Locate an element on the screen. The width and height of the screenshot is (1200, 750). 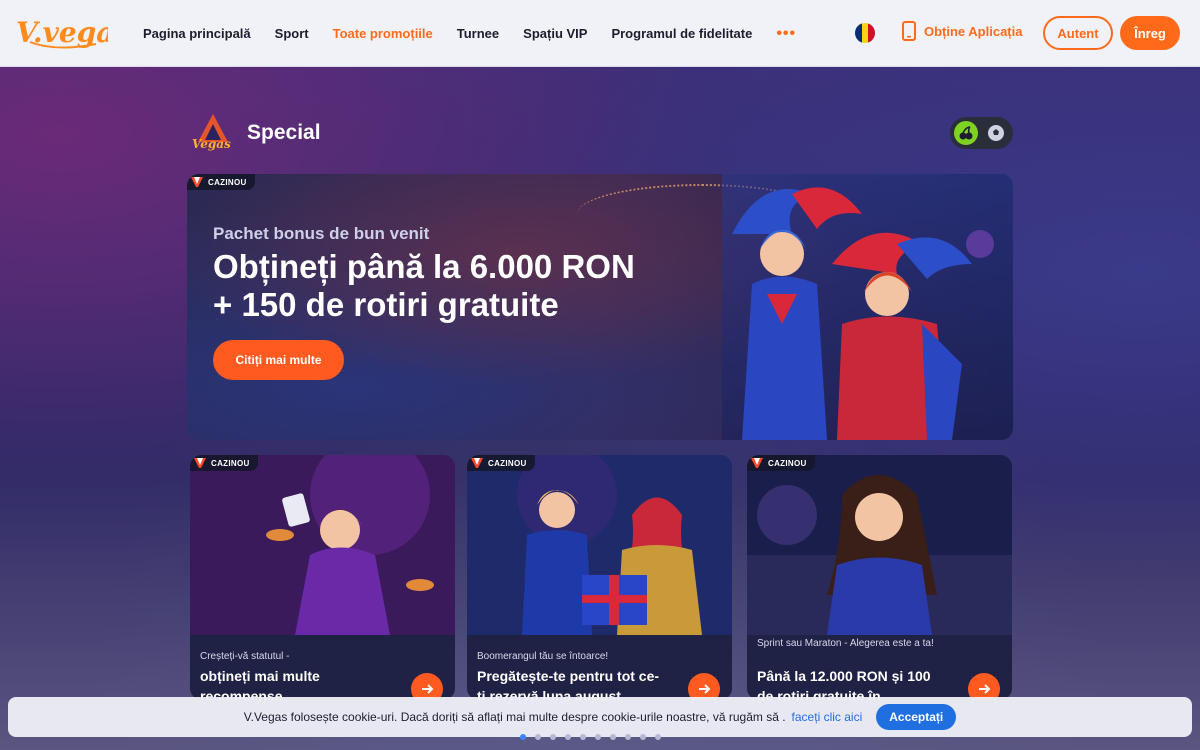
hero-subtitle: Pachet bonus de bun venit is located at coordinates (321, 233).